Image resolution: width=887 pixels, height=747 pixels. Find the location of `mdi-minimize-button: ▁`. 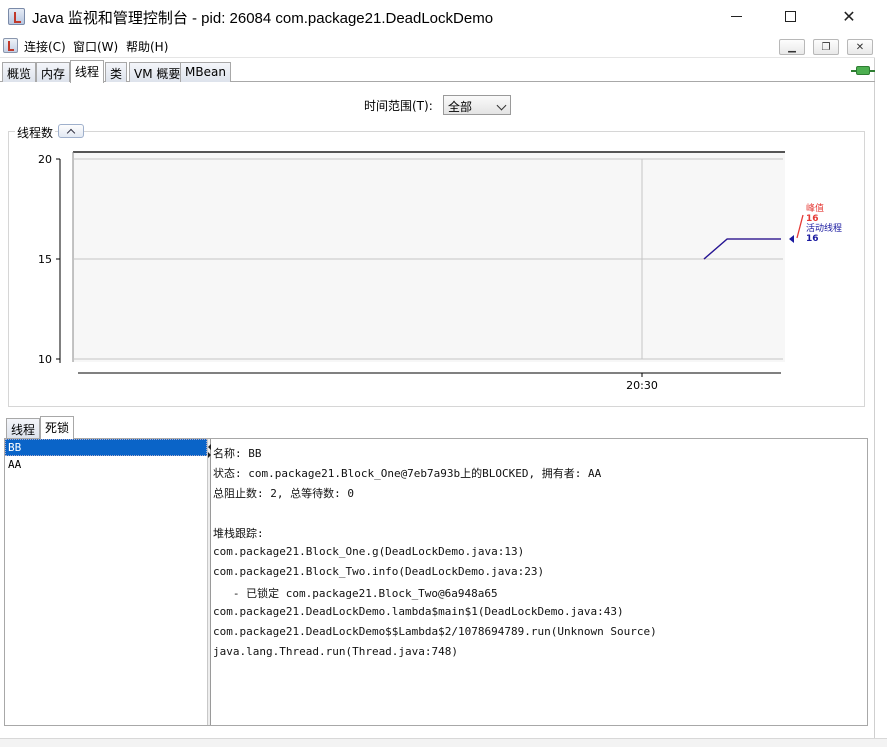

mdi-minimize-button: ▁ is located at coordinates (792, 47).